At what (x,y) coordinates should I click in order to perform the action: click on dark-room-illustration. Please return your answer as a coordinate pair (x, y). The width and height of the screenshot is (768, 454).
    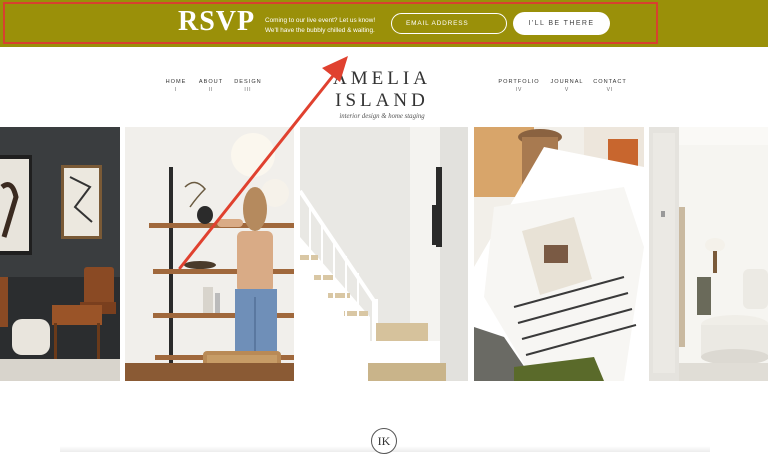
    Looking at the image, I should click on (60, 254).